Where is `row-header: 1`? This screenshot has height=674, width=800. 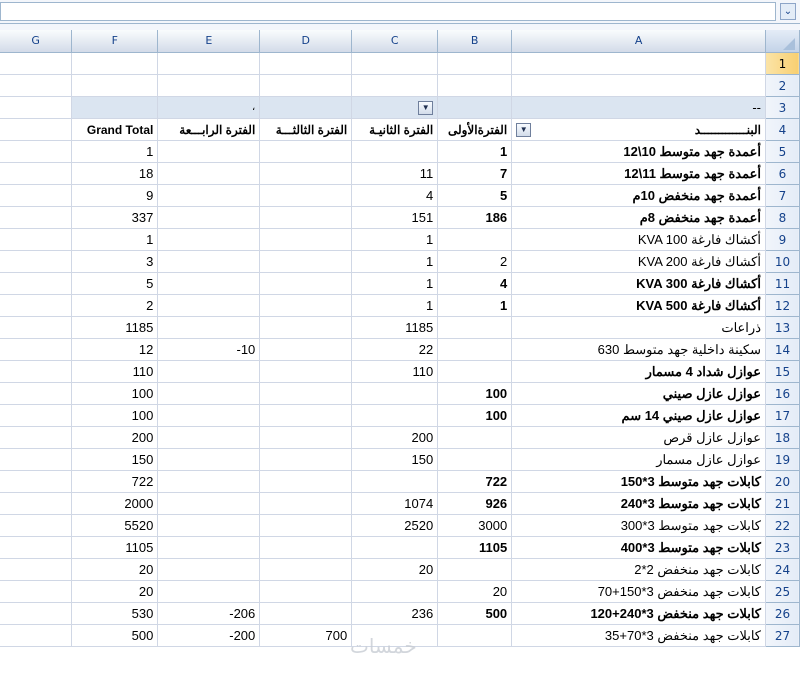
row-header: 1 is located at coordinates (782, 63).